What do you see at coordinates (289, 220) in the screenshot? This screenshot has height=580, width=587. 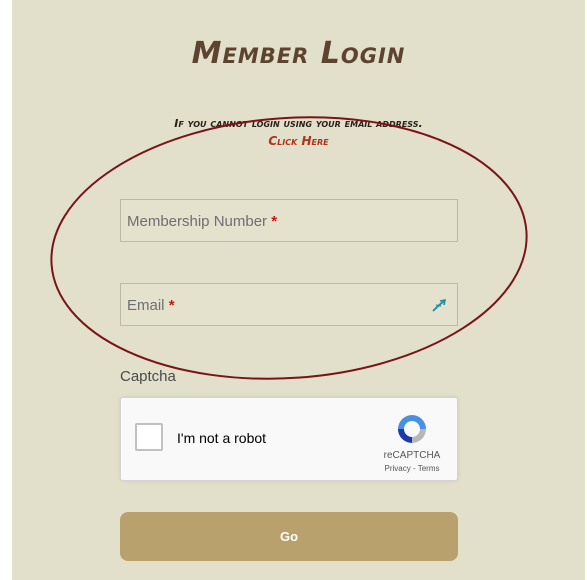 I see `membership-number-field: Membership Number *` at bounding box center [289, 220].